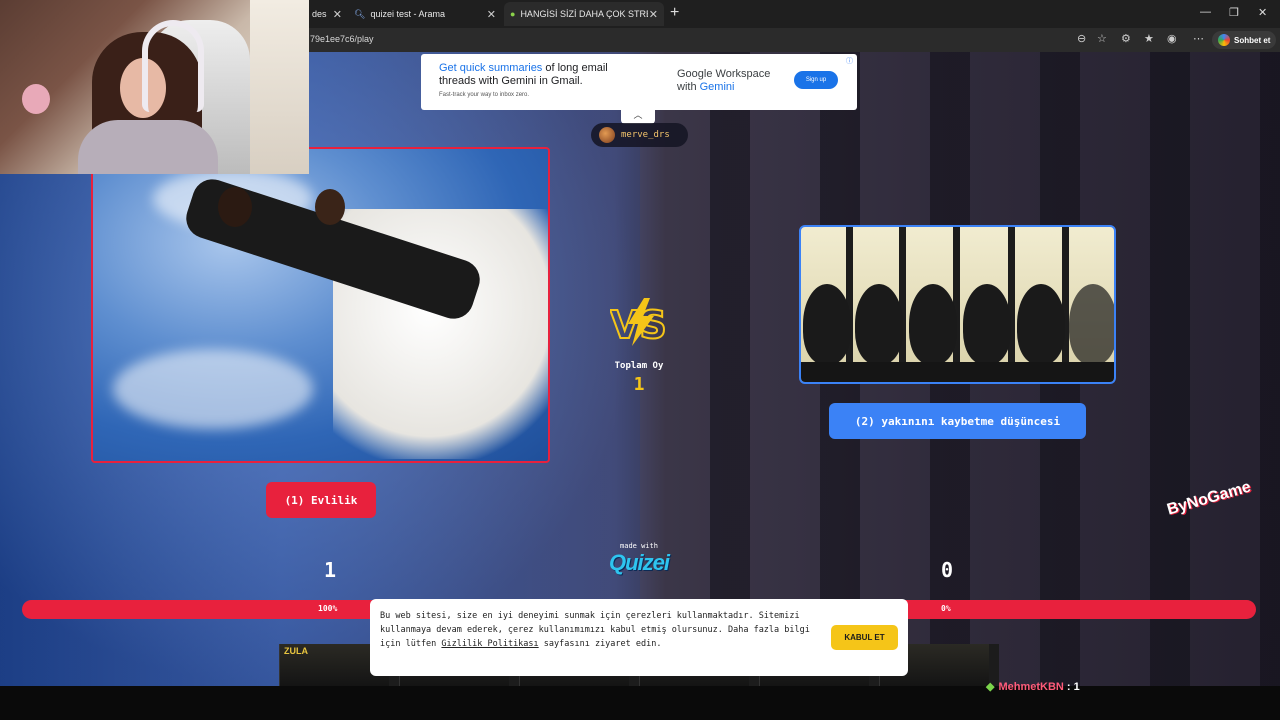 The width and height of the screenshot is (1280, 720). Describe the element at coordinates (638, 116) in the screenshot. I see `ad-collapse-chevron-icon: ︿` at that location.